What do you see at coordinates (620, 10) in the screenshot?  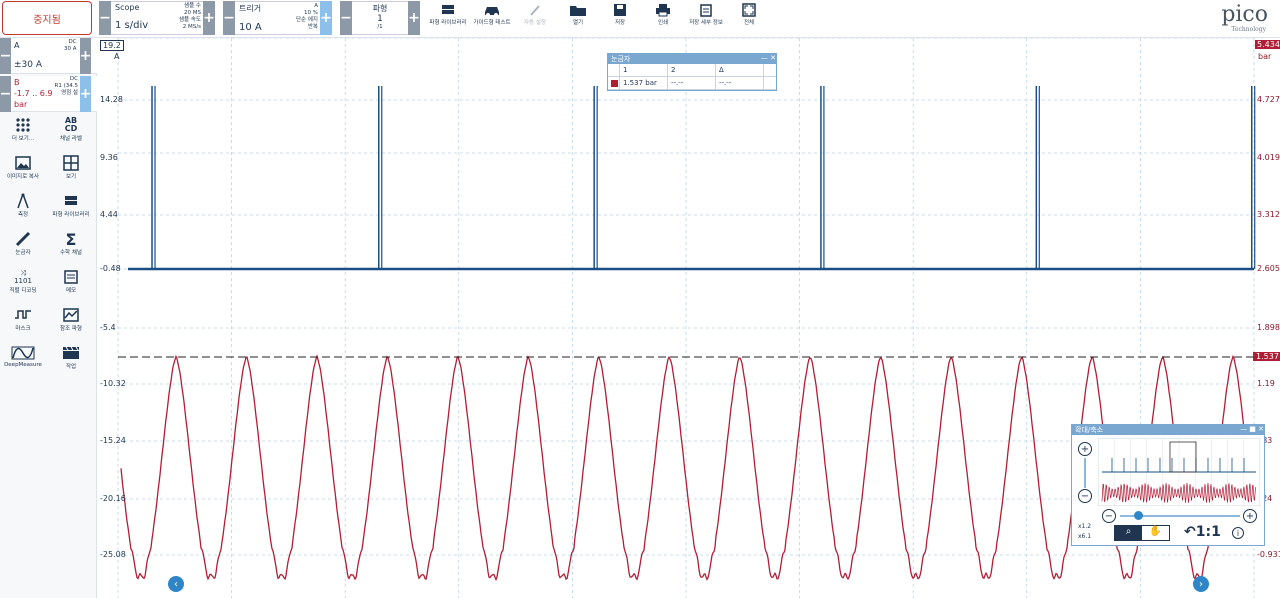 I see `save-icon` at bounding box center [620, 10].